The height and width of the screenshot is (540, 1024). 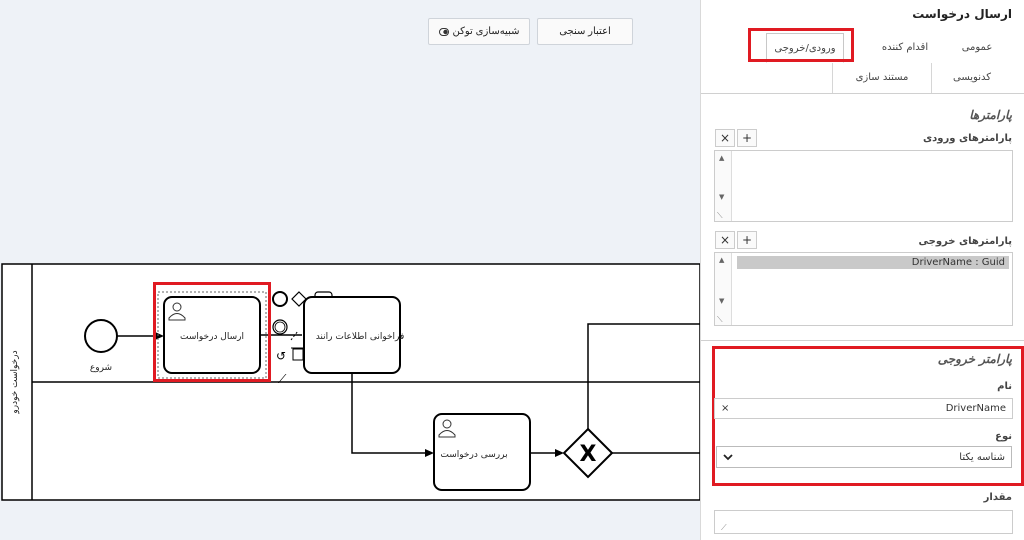 I want to click on clear-icon: ×, so click(x=725, y=408).